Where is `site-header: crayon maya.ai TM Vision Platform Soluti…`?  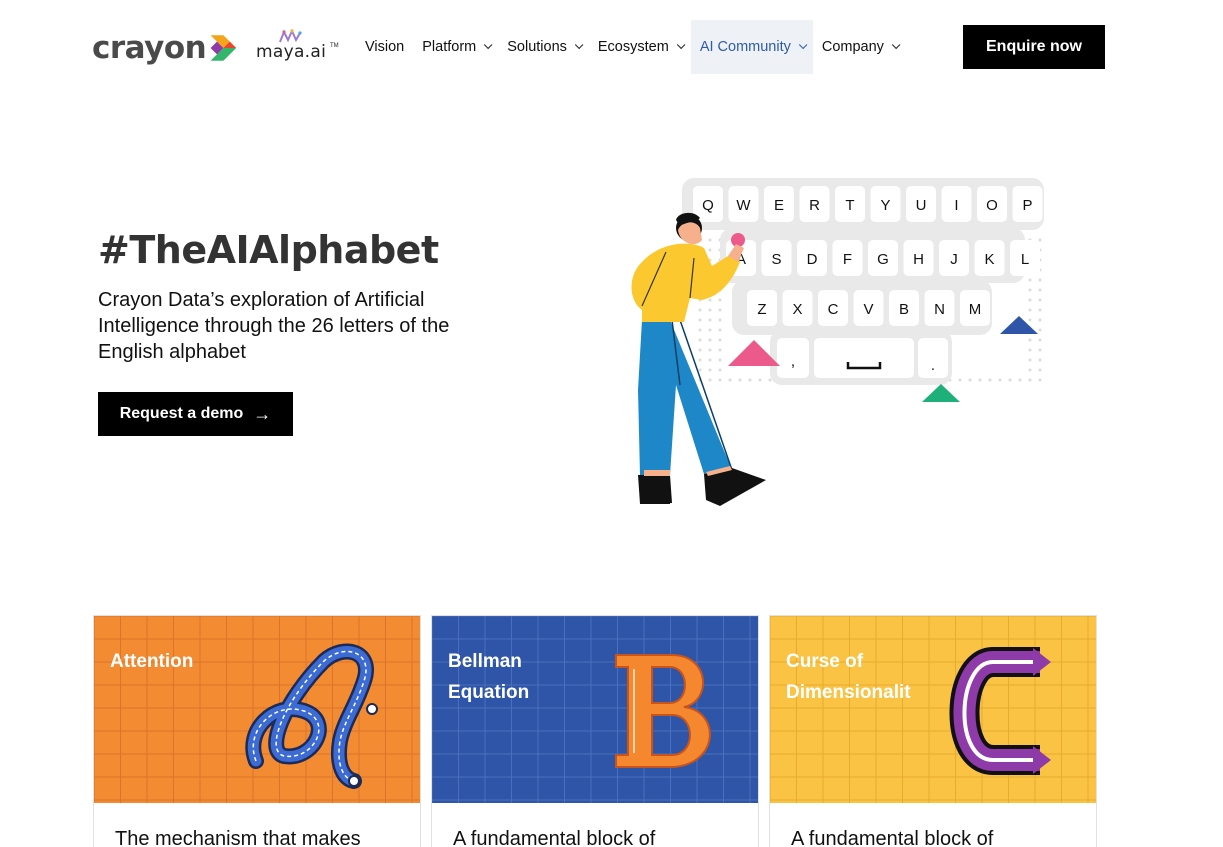 site-header: crayon maya.ai TM Vision Platform Soluti… is located at coordinates (611, 47).